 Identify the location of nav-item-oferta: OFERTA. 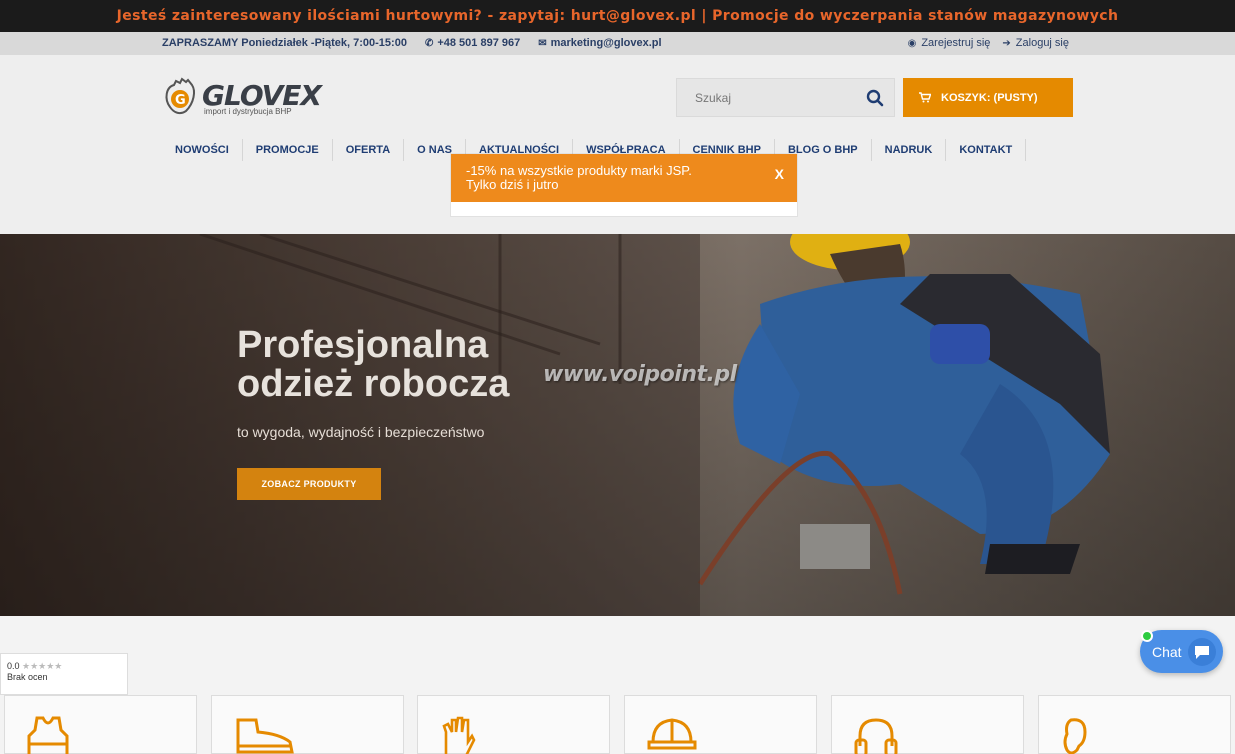
(369, 150).